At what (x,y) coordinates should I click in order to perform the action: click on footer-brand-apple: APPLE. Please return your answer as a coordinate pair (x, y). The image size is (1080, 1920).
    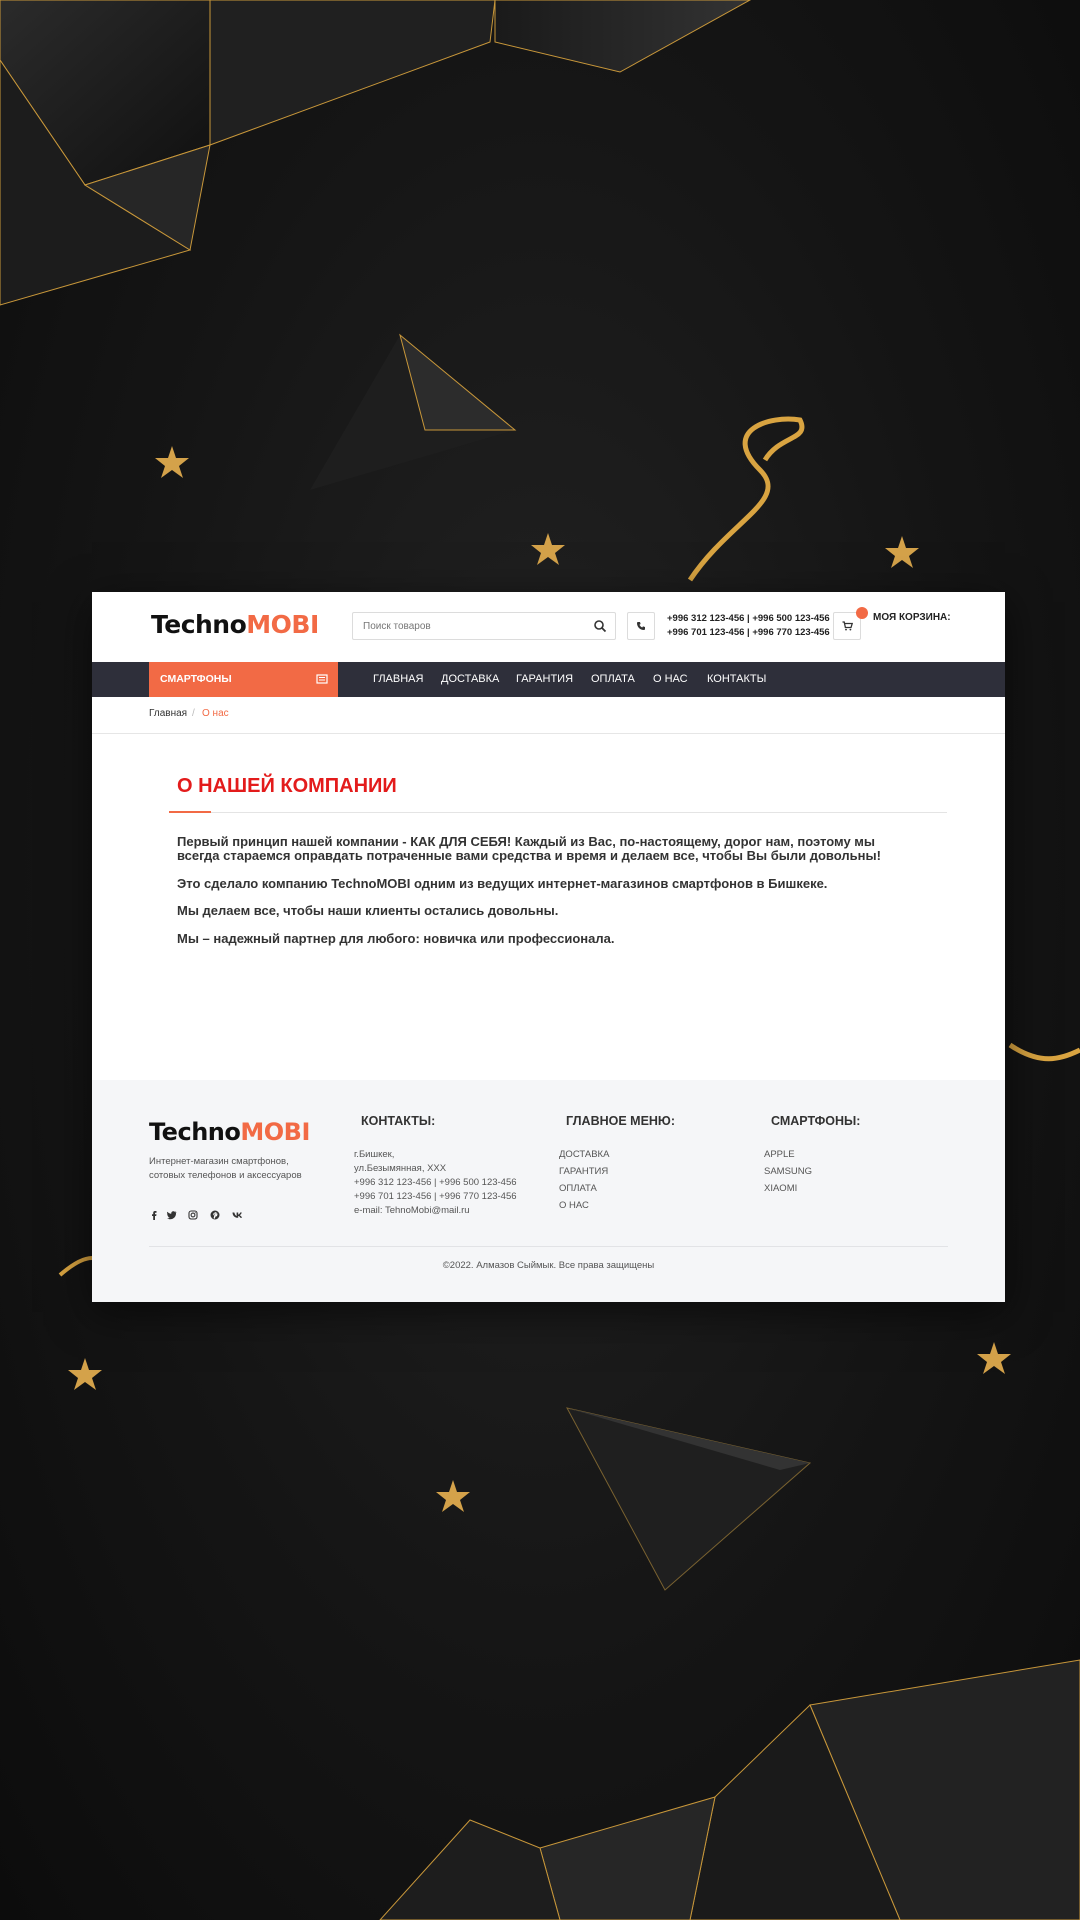
    Looking at the image, I should click on (779, 1154).